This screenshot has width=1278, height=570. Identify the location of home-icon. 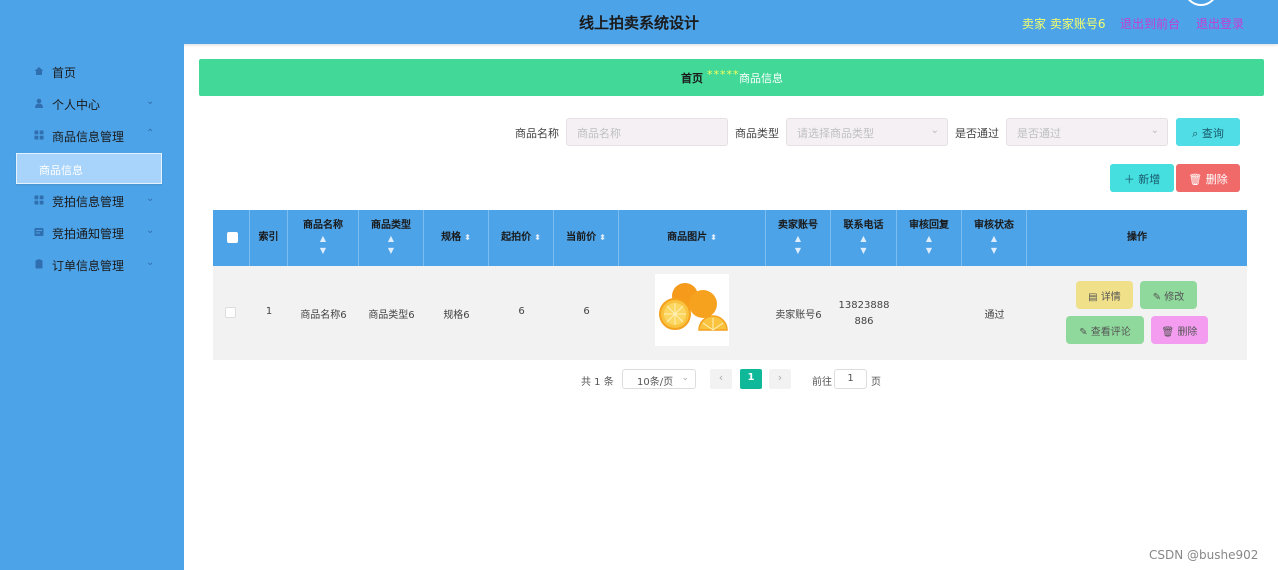
(39, 71).